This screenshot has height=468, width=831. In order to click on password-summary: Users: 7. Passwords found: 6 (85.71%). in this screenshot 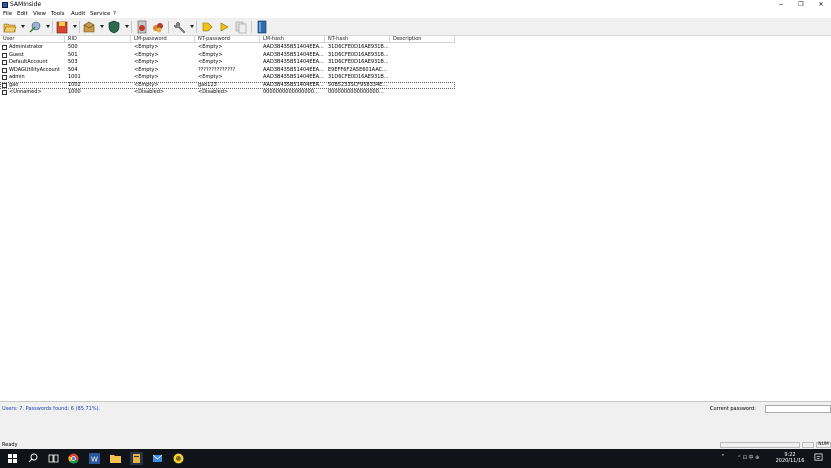, I will do `click(51, 409)`.